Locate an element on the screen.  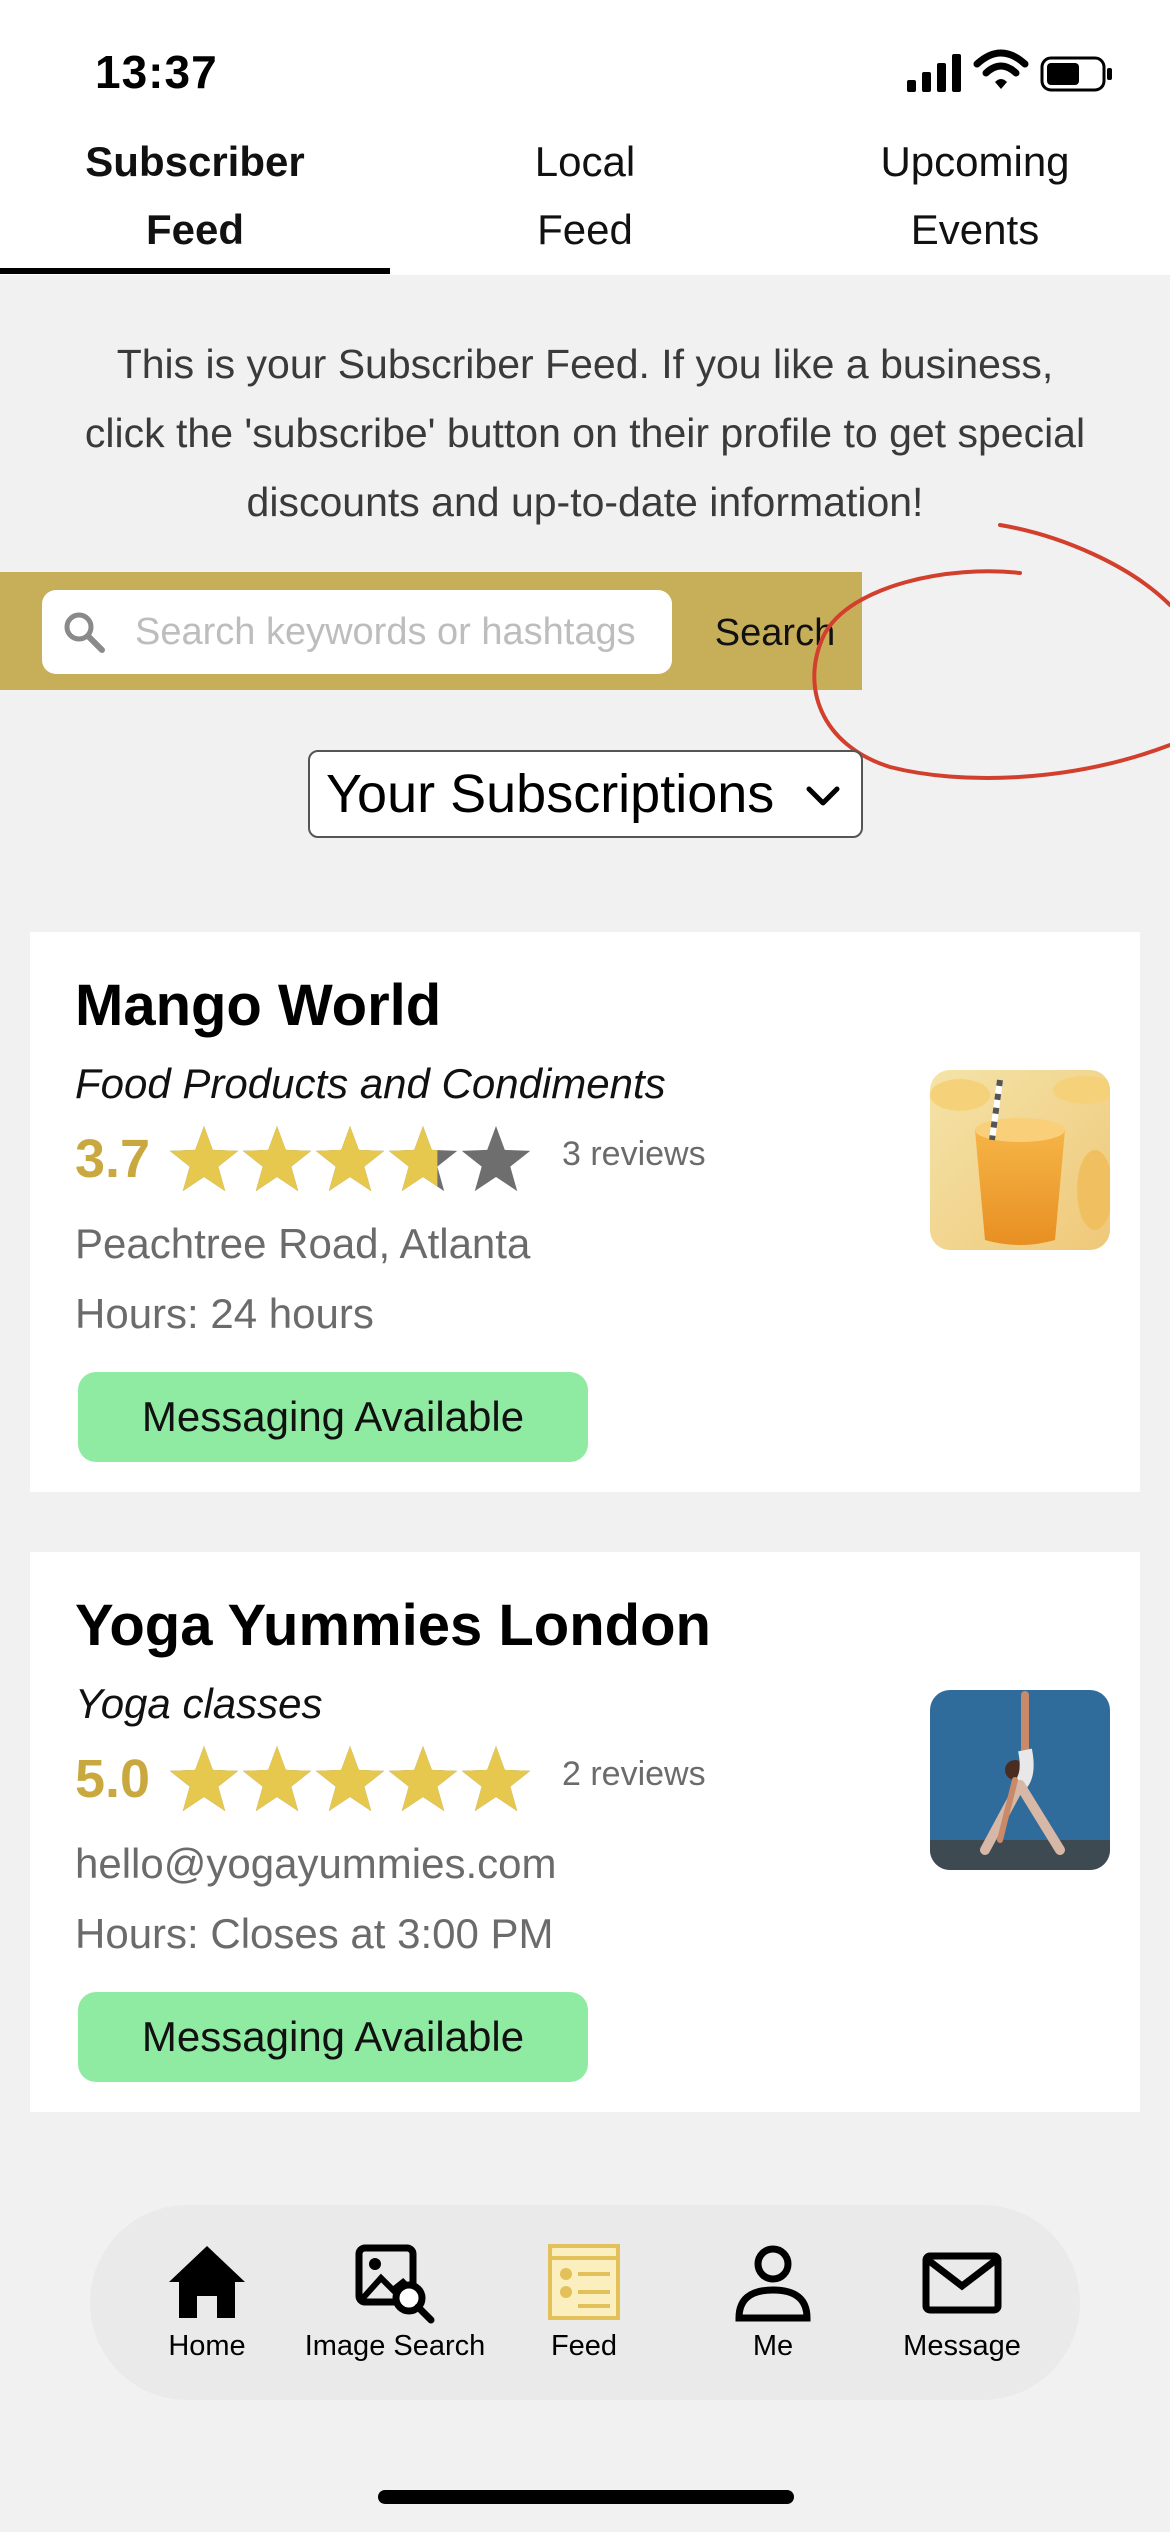
chevron-down-icon is located at coordinates (823, 796).